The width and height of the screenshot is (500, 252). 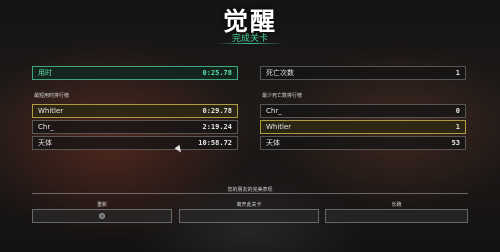 I want to click on circle-icon, so click(x=102, y=216).